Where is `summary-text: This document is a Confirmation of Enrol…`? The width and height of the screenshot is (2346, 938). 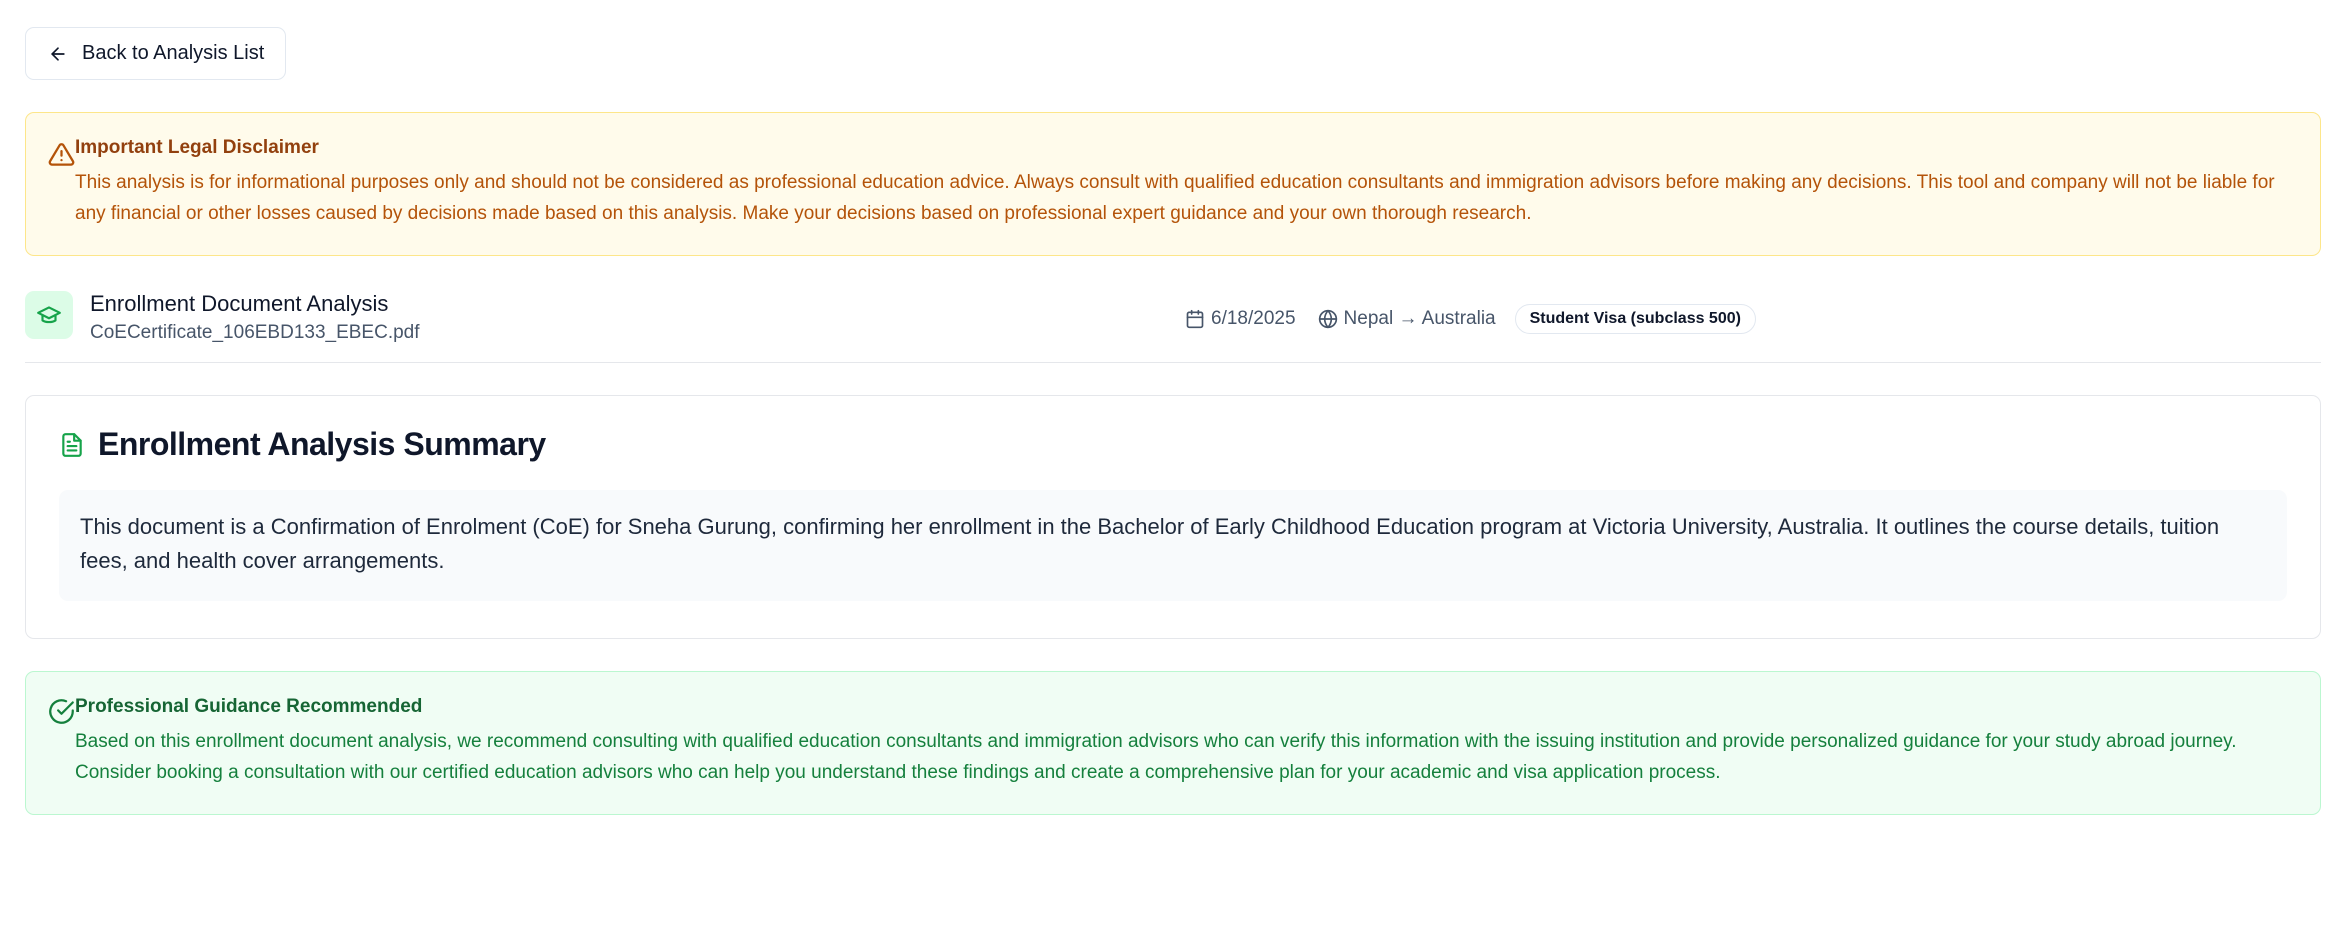 summary-text: This document is a Confirmation of Enrol… is located at coordinates (1173, 545).